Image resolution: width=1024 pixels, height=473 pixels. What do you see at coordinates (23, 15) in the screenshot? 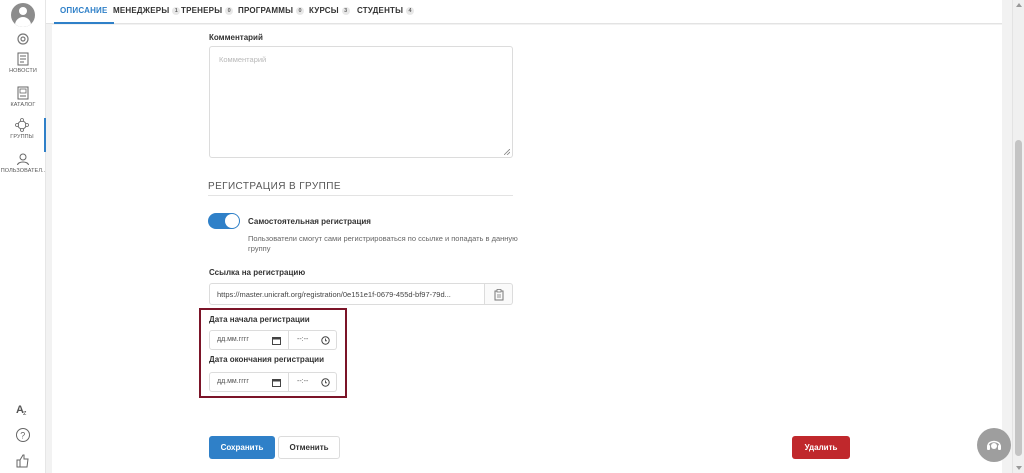
I see `user-avatar` at bounding box center [23, 15].